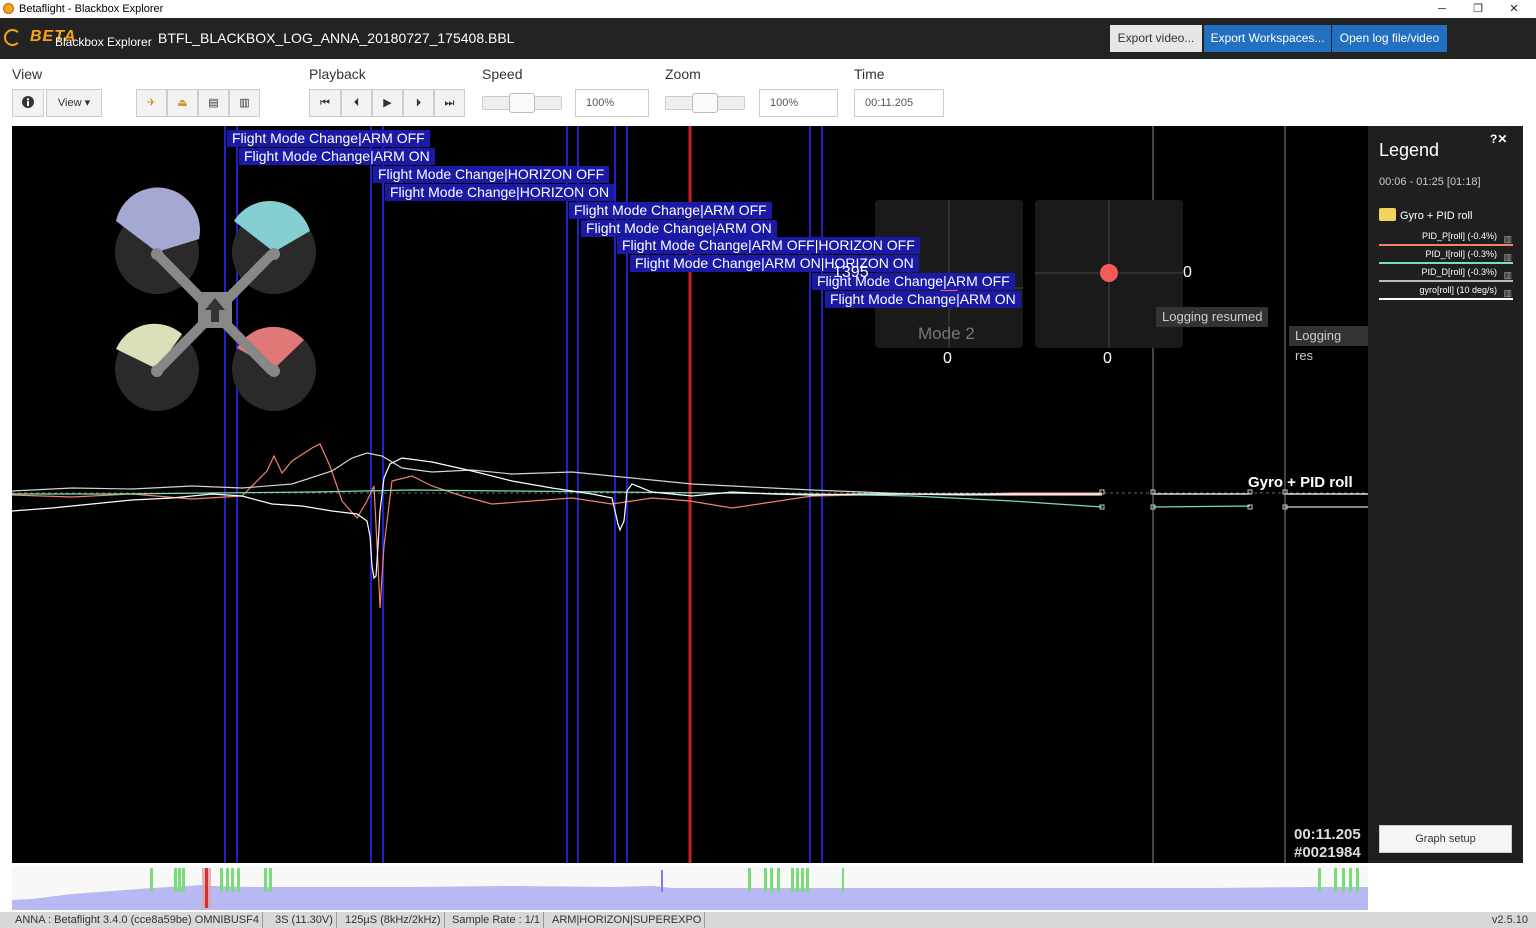 This screenshot has height=928, width=1536. I want to click on status-sample-rate: Sample Rate : 1/1, so click(497, 920).